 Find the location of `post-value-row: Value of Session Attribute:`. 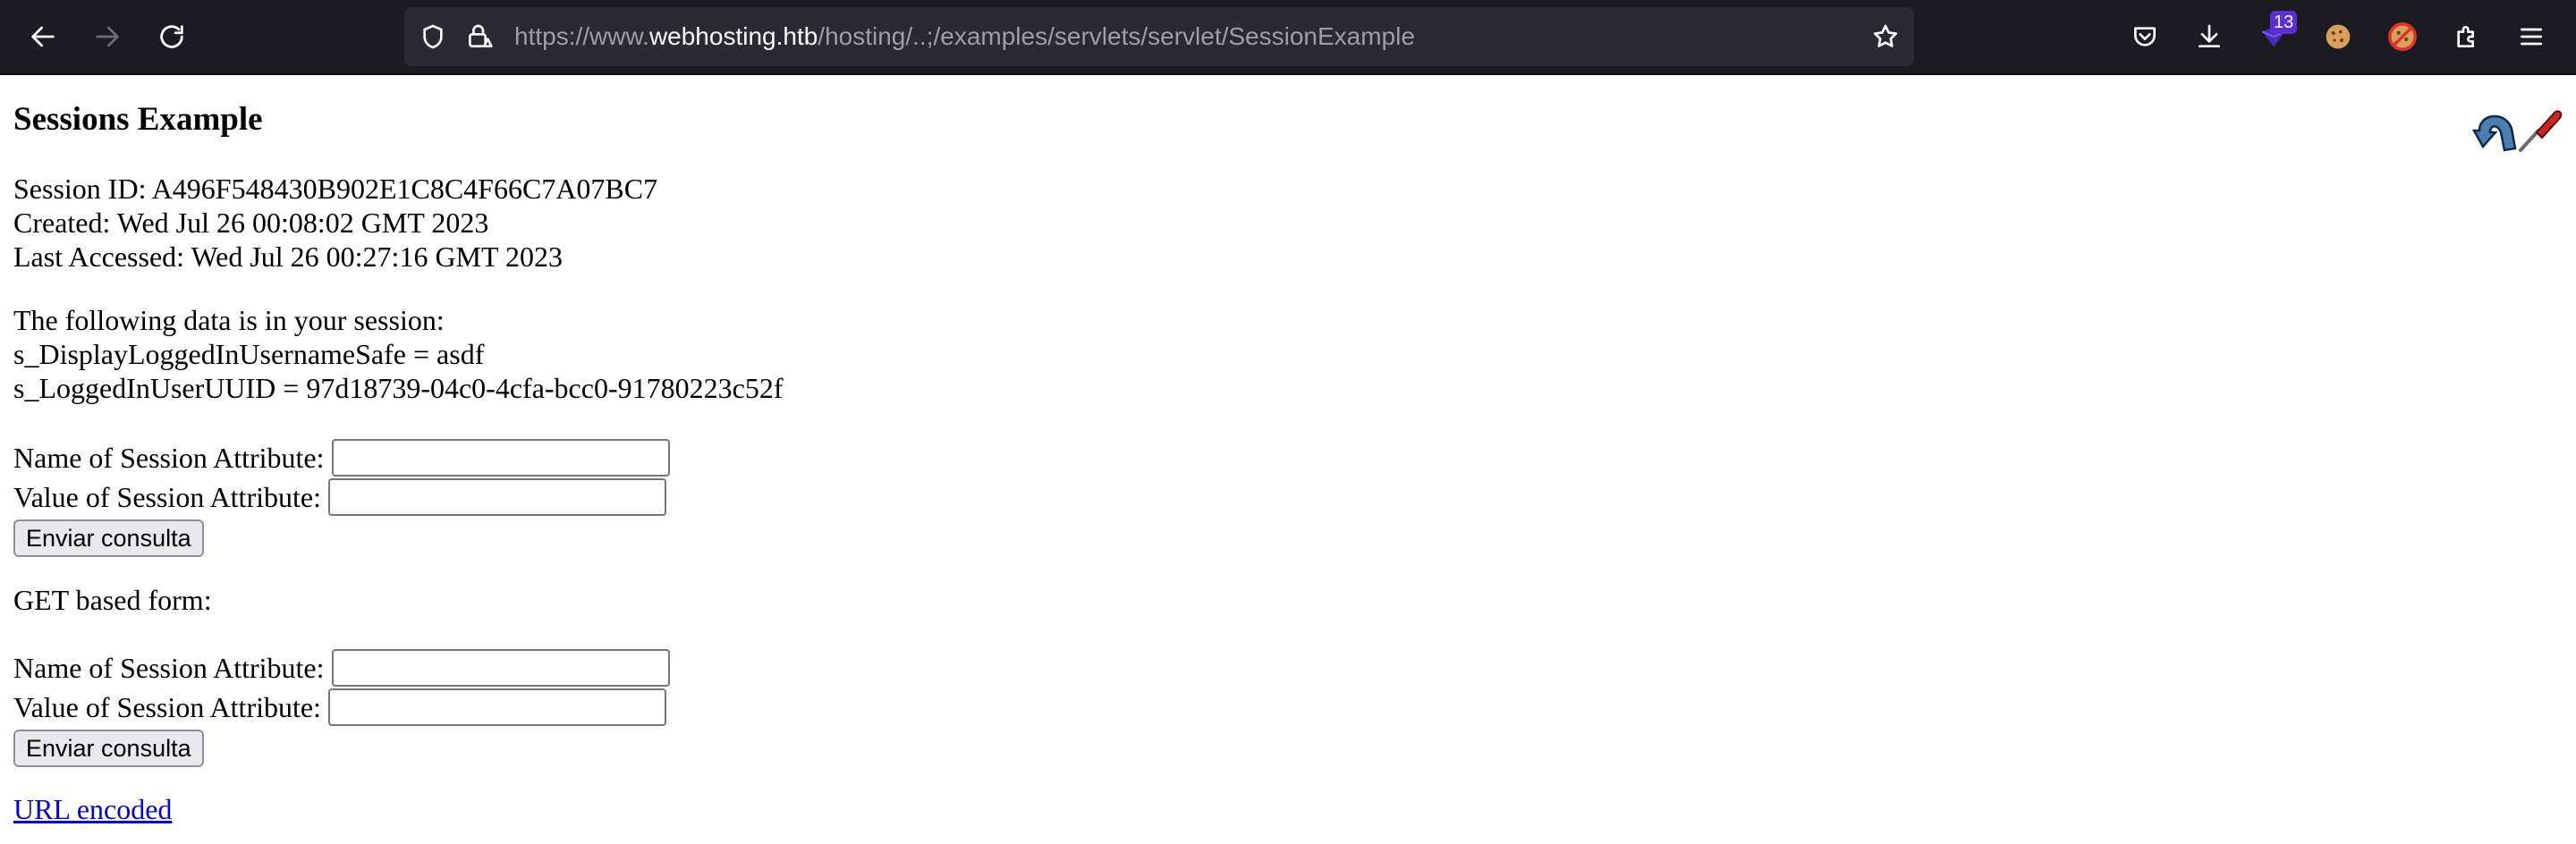

post-value-row: Value of Session Attribute: is located at coordinates (339, 497).